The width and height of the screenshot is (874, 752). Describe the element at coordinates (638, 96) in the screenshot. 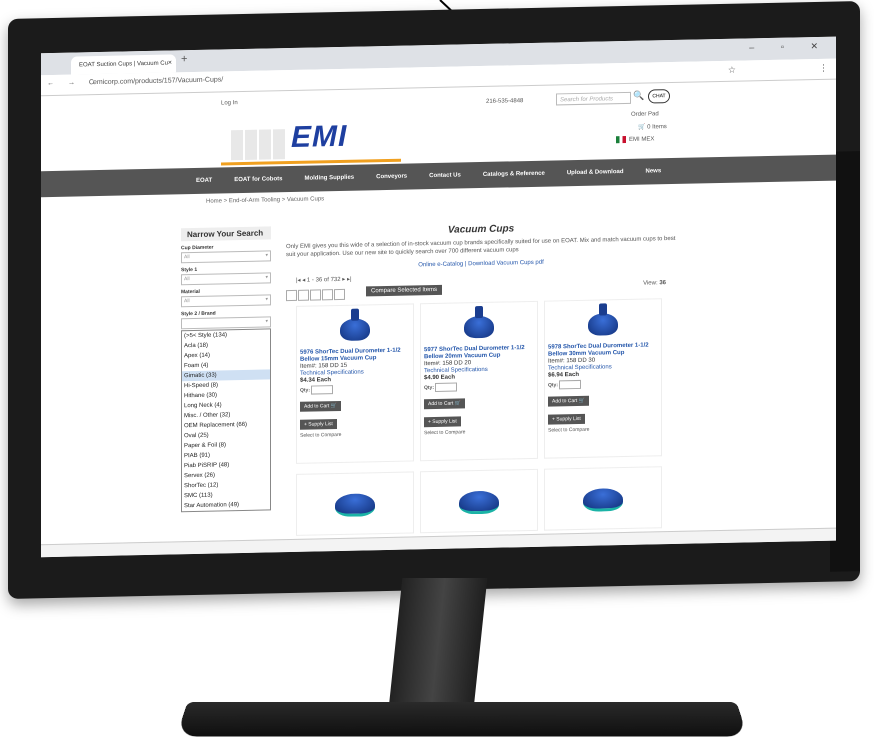

I see `search-icon: 🔍` at that location.